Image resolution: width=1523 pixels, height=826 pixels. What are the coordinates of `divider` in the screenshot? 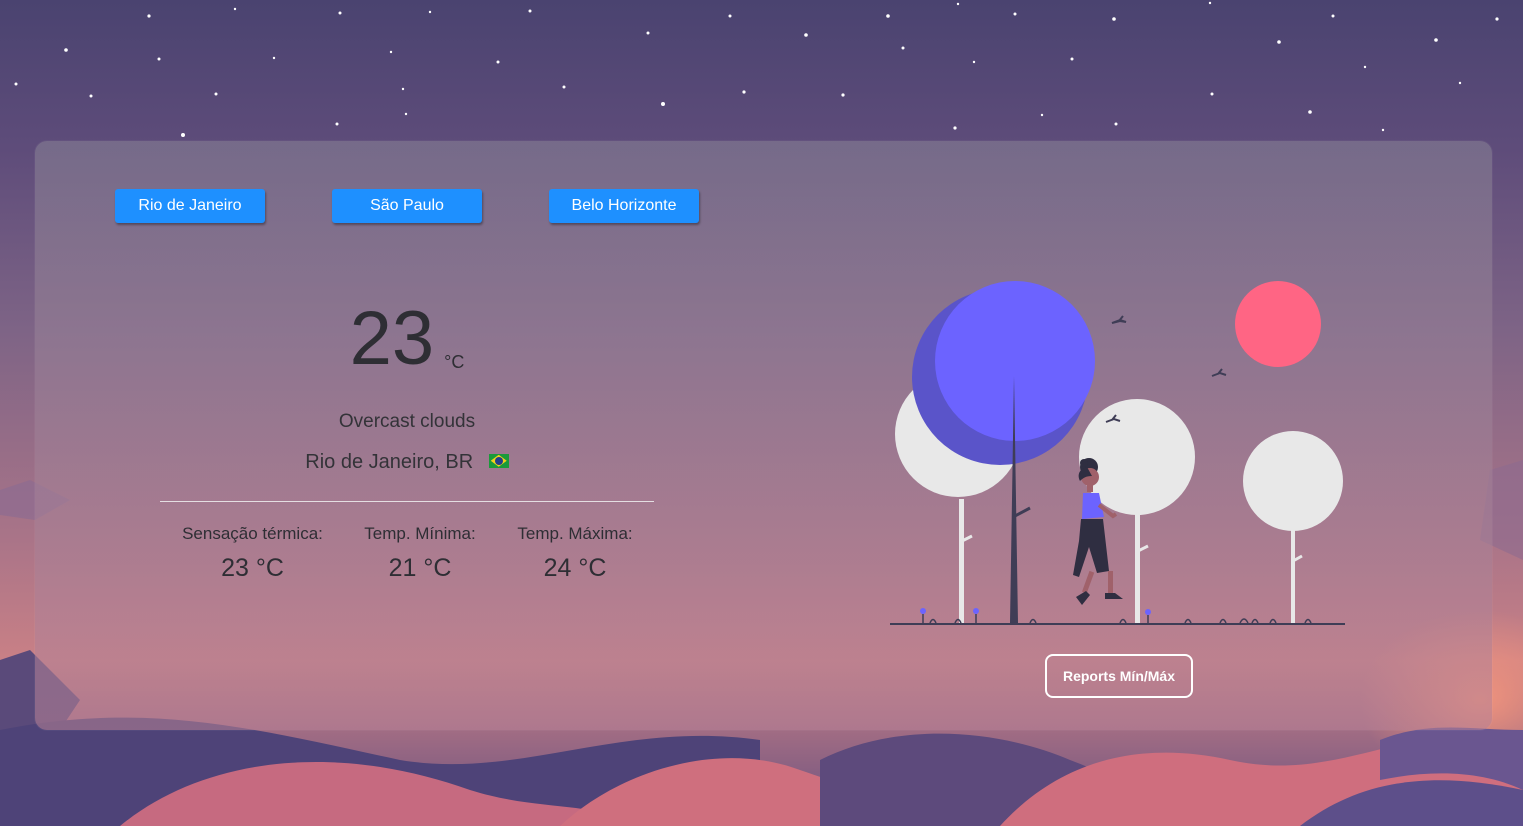 It's located at (407, 501).